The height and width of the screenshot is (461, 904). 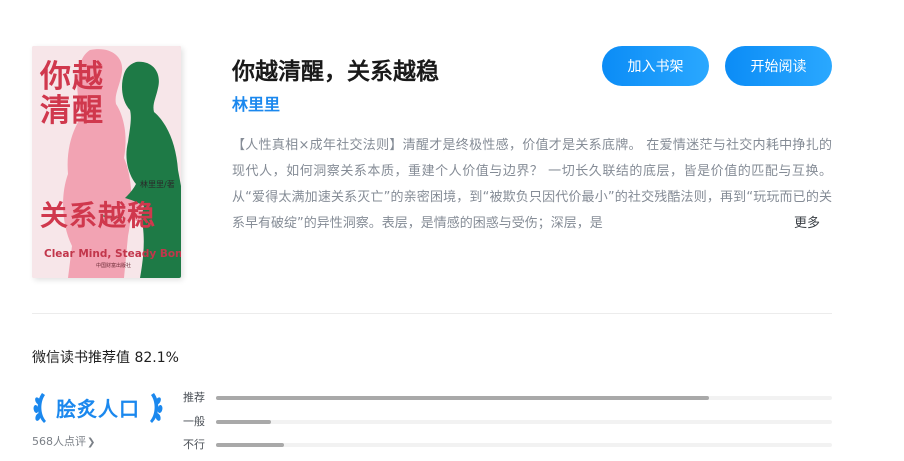 I want to click on intro-more-link: 更多, so click(x=796, y=224).